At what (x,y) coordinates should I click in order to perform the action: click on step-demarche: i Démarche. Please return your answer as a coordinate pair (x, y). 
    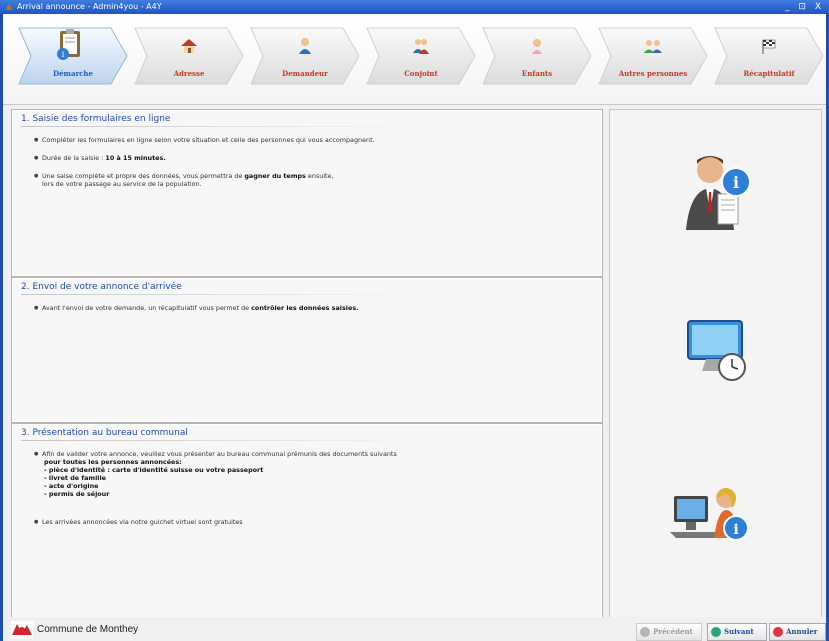
    Looking at the image, I should click on (73, 56).